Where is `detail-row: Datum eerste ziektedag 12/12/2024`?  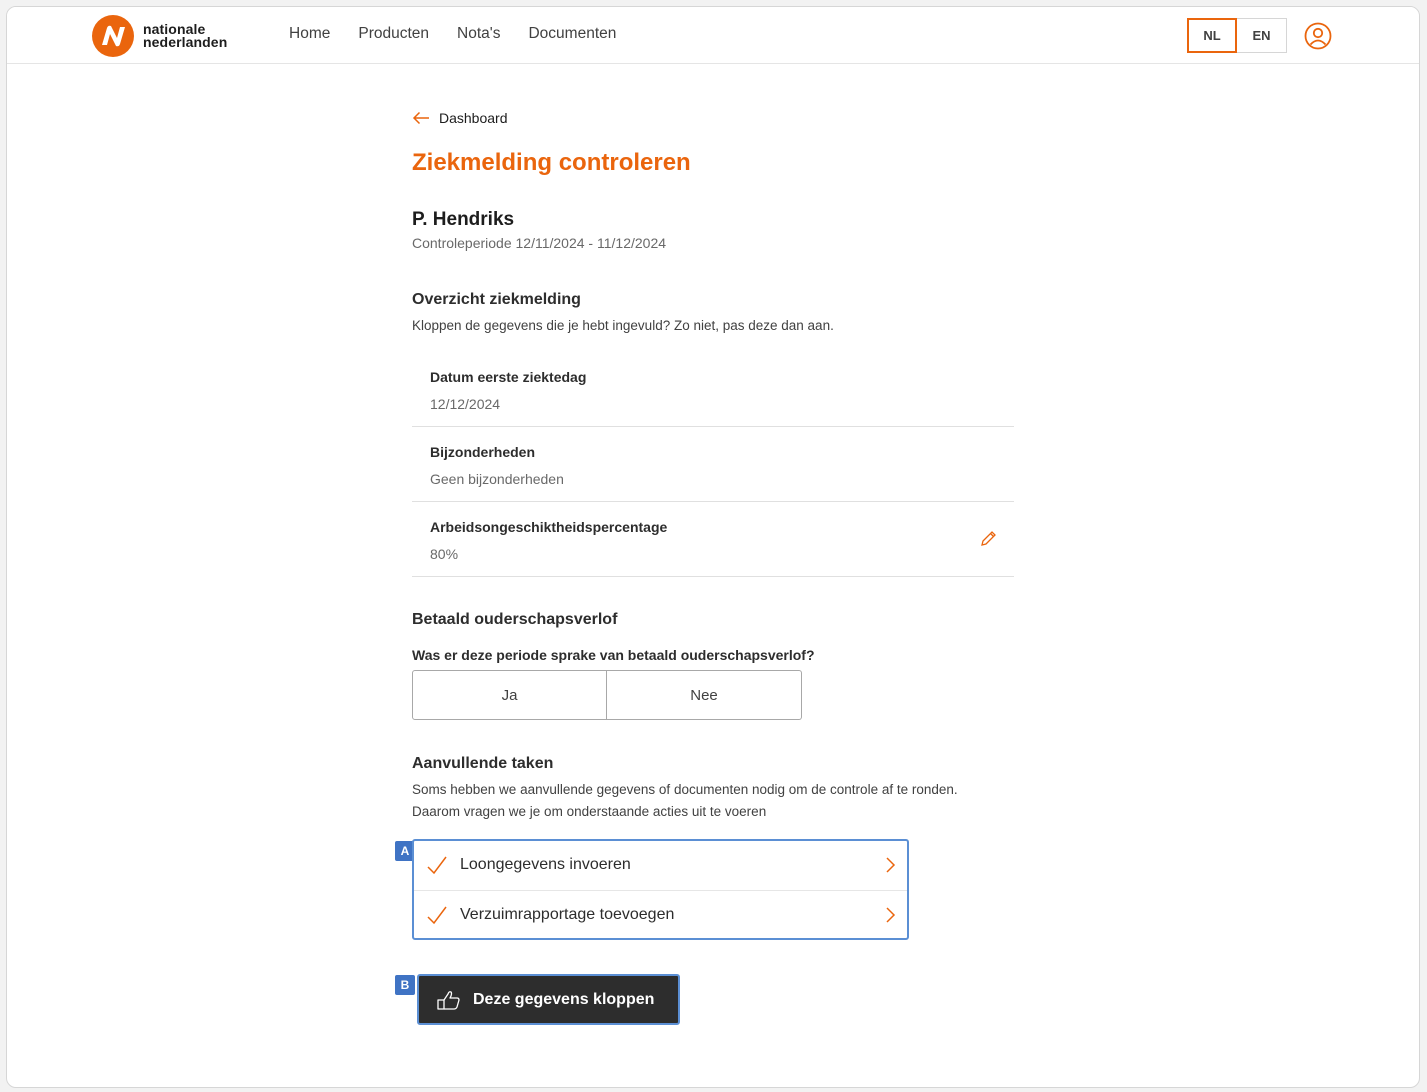
detail-row: Datum eerste ziektedag 12/12/2024 is located at coordinates (713, 389).